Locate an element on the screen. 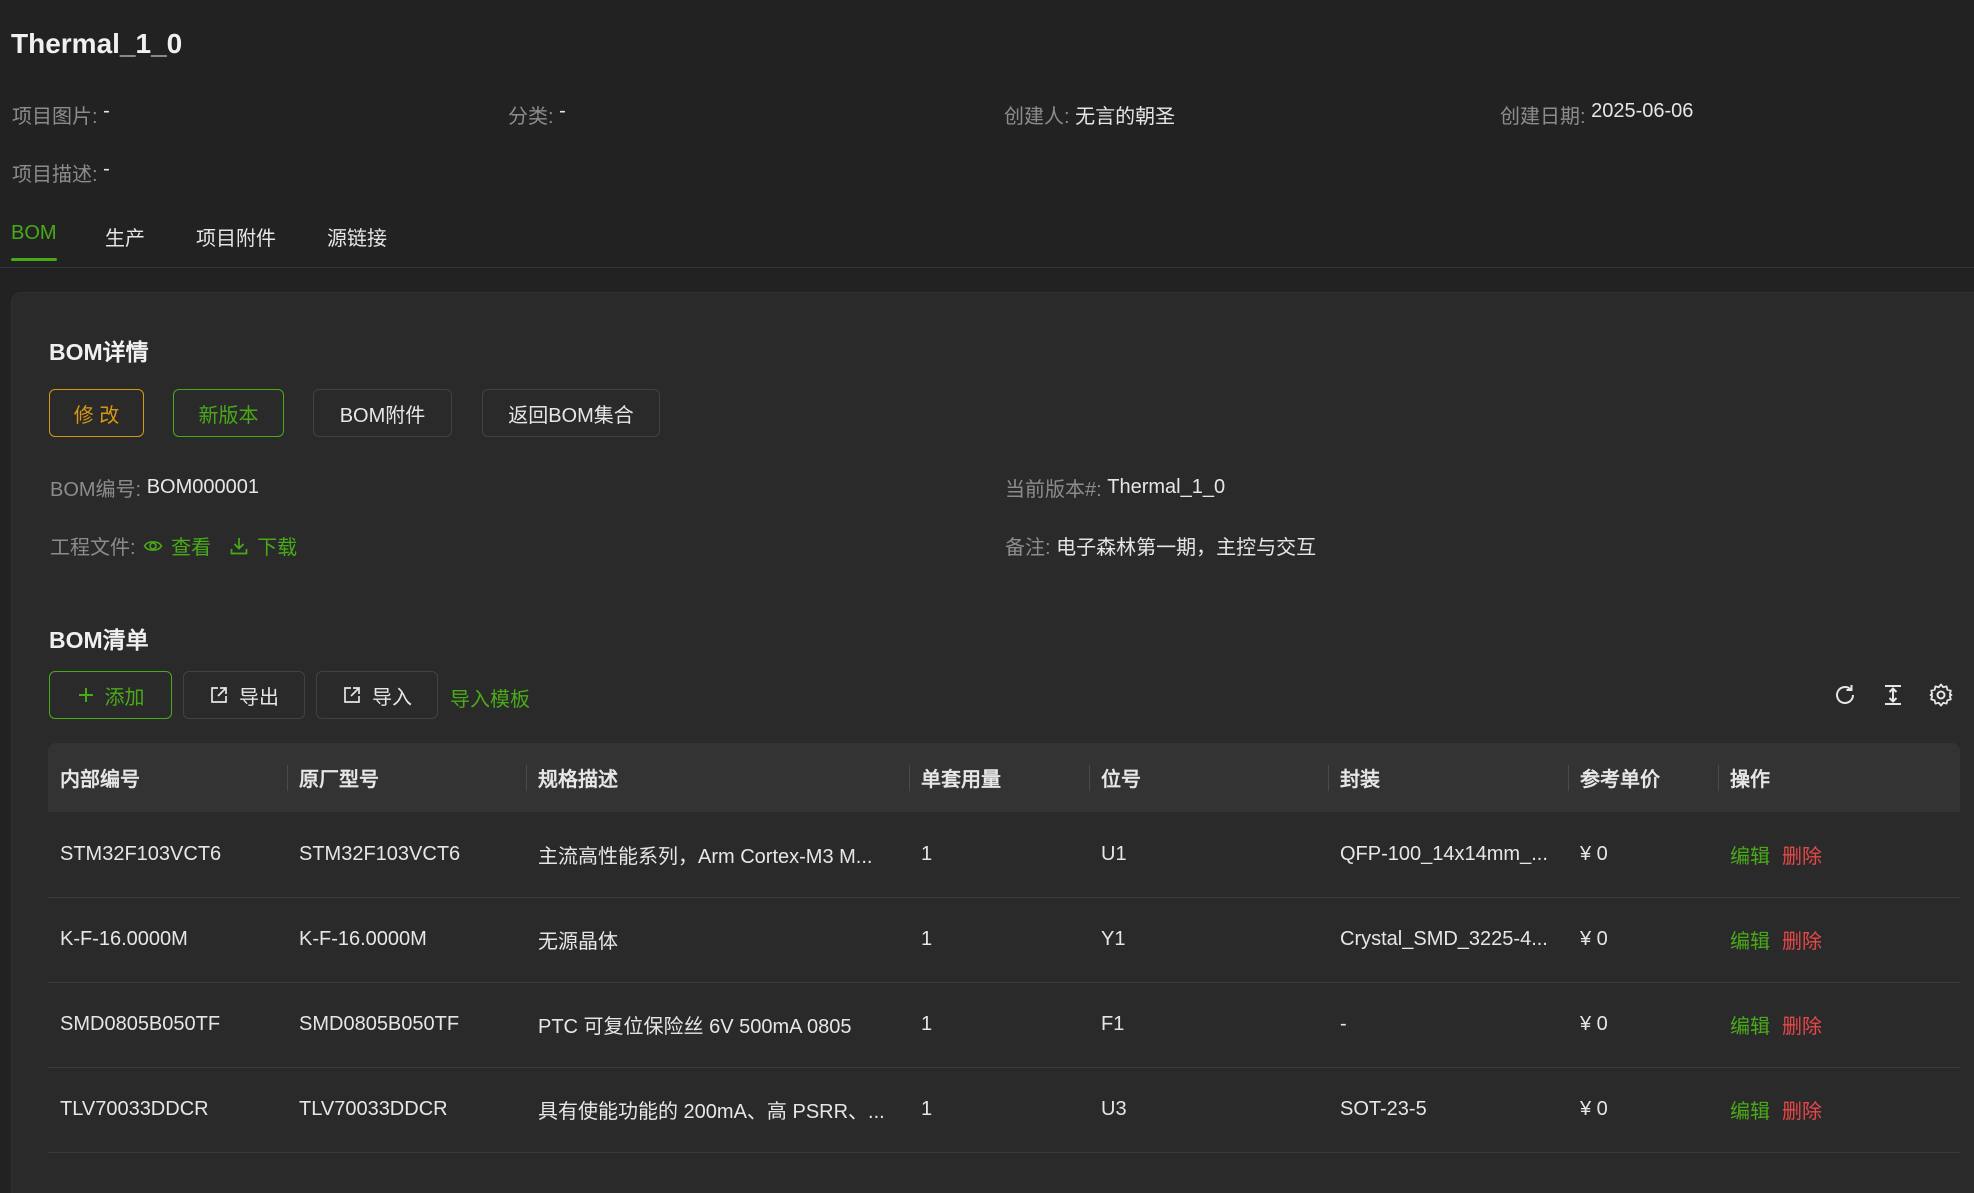 The width and height of the screenshot is (1974, 1193). add-button: 添加 is located at coordinates (110, 695).